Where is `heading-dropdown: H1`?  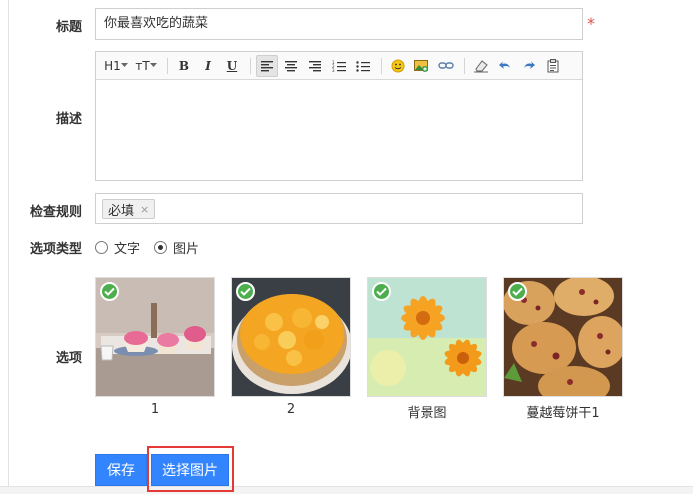
heading-dropdown: H1 is located at coordinates (116, 66).